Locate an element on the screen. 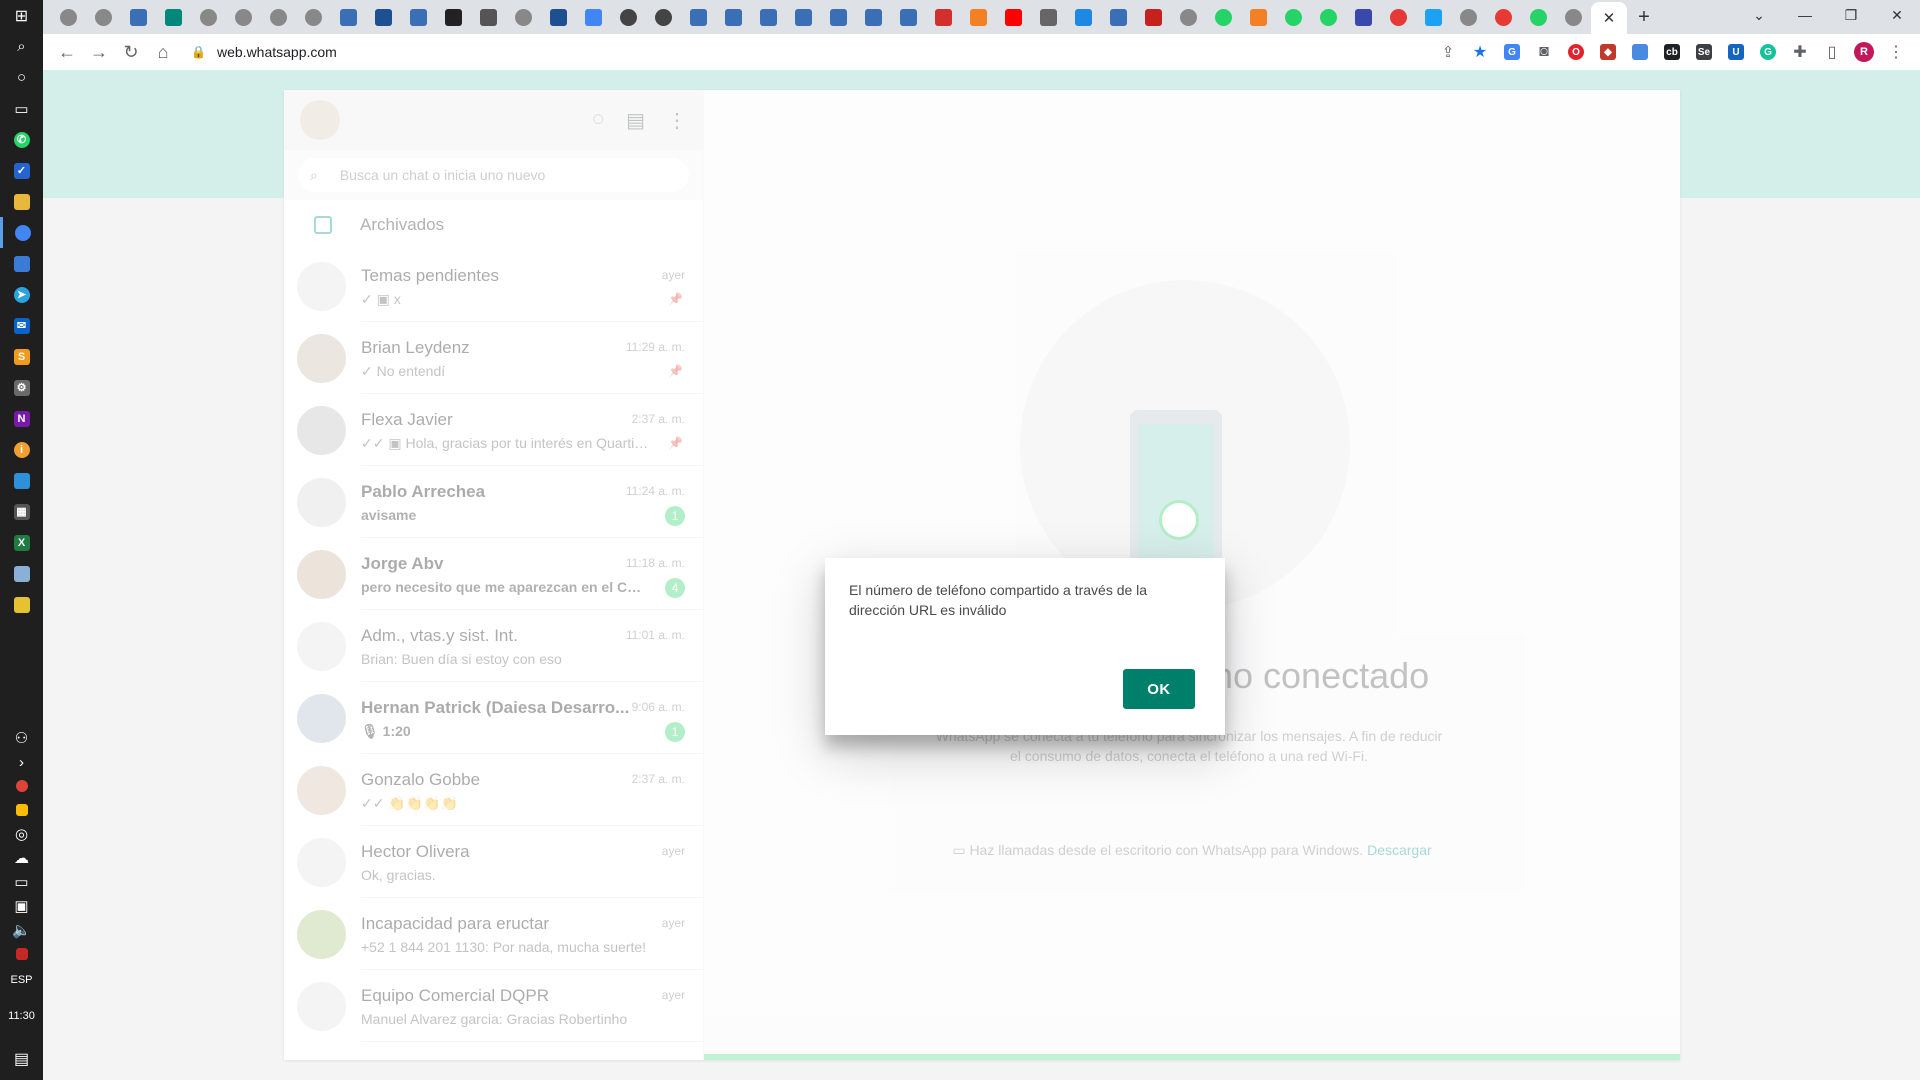 The image size is (1920, 1080). forward-icon: → is located at coordinates (99, 52).